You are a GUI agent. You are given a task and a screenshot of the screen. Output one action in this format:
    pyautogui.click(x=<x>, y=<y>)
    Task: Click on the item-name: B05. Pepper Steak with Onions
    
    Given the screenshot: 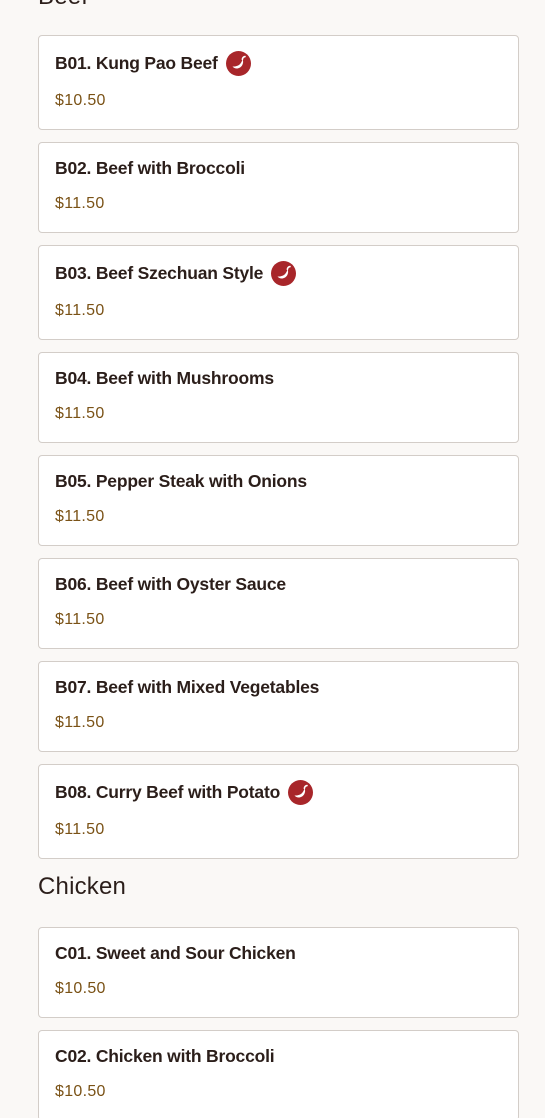 What is the action you would take?
    pyautogui.click(x=181, y=481)
    